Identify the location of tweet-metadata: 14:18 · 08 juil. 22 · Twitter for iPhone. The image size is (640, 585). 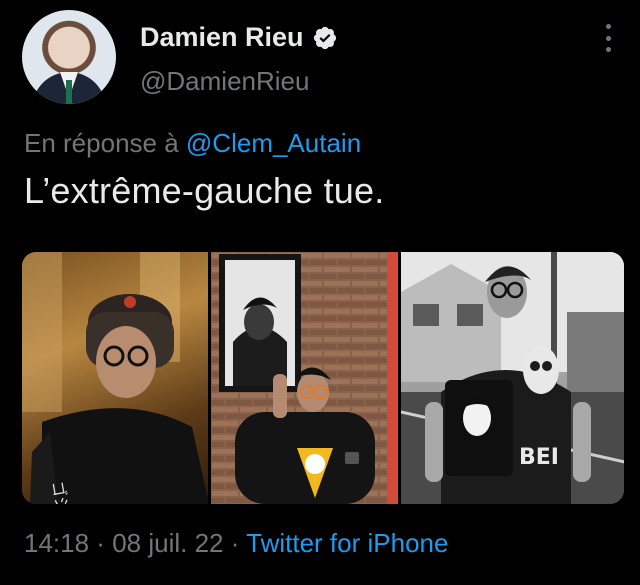
(236, 543).